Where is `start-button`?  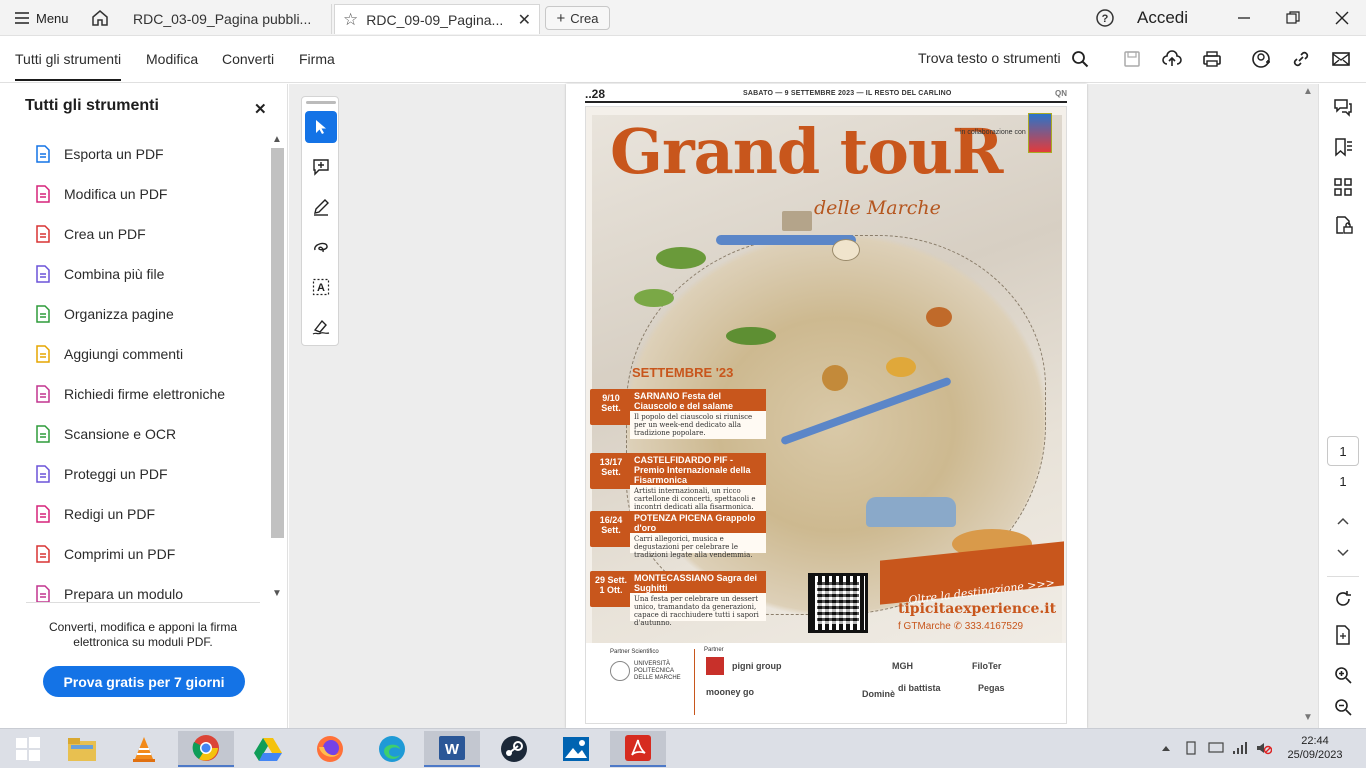
start-button is located at coordinates (28, 749).